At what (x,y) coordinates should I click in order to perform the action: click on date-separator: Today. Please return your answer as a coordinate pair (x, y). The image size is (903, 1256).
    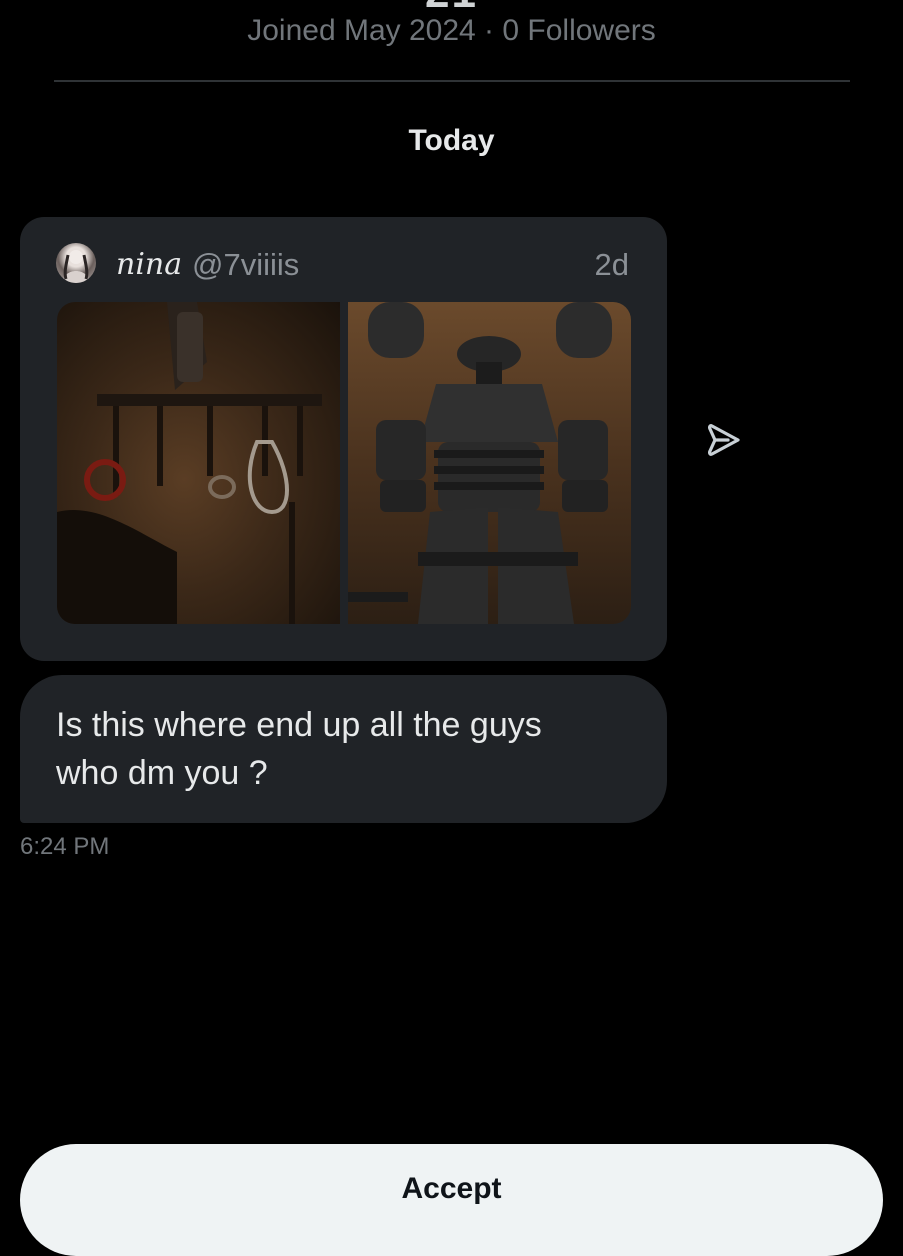
    Looking at the image, I should click on (451, 140).